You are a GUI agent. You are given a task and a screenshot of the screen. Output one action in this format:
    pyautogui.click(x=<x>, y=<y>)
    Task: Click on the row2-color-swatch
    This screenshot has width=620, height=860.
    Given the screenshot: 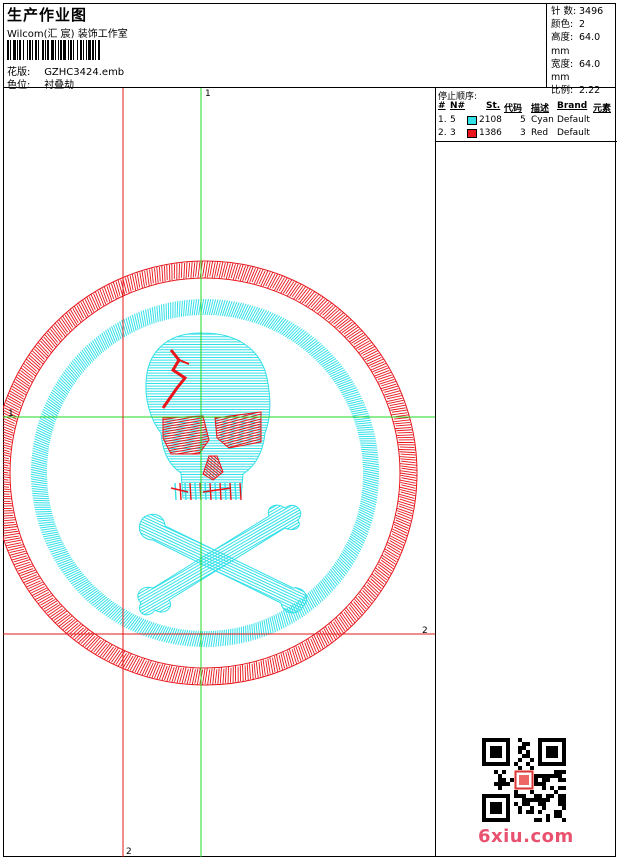 What is the action you would take?
    pyautogui.click(x=472, y=133)
    